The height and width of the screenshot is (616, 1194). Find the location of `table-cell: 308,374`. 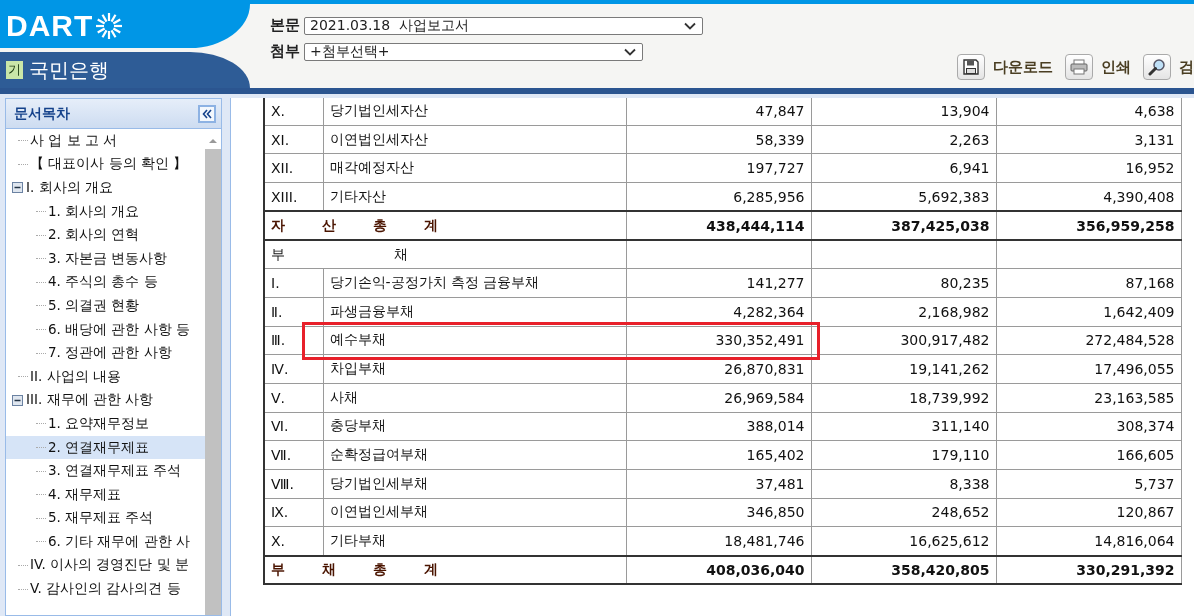

table-cell: 308,374 is located at coordinates (1088, 426).